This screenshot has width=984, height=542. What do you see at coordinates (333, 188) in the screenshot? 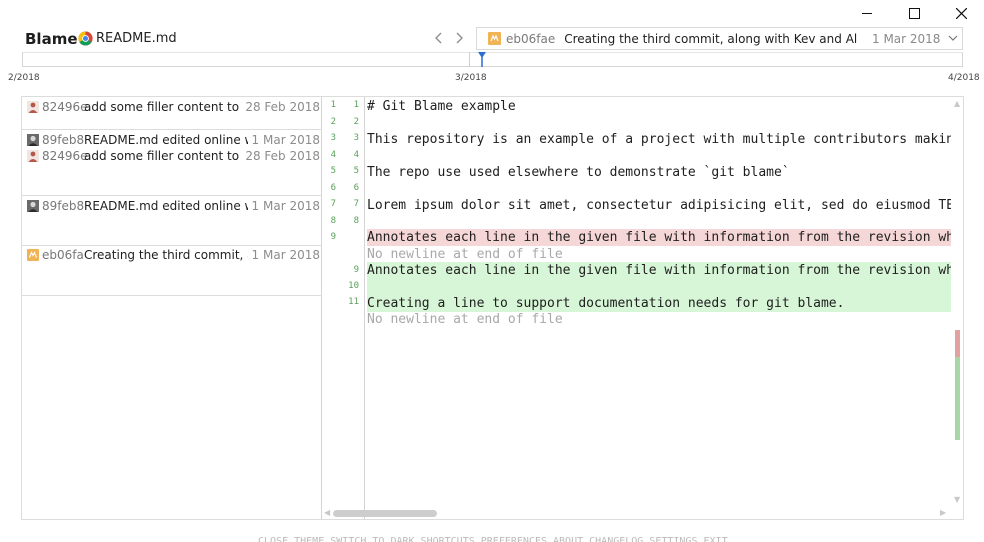
I see `old-line-number: 6` at bounding box center [333, 188].